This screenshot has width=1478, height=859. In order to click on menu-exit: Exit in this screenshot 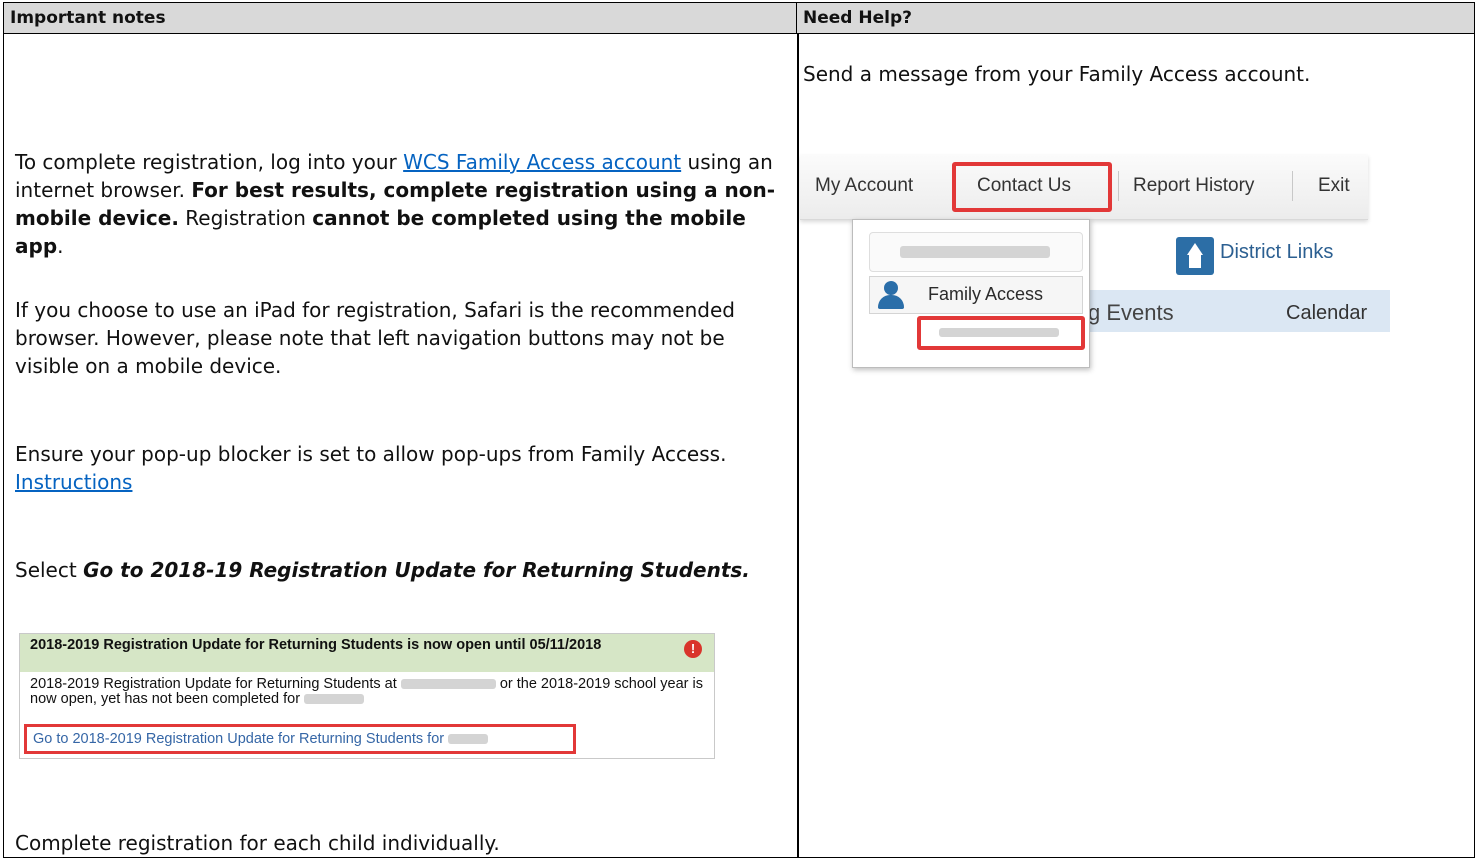, I will do `click(1334, 186)`.